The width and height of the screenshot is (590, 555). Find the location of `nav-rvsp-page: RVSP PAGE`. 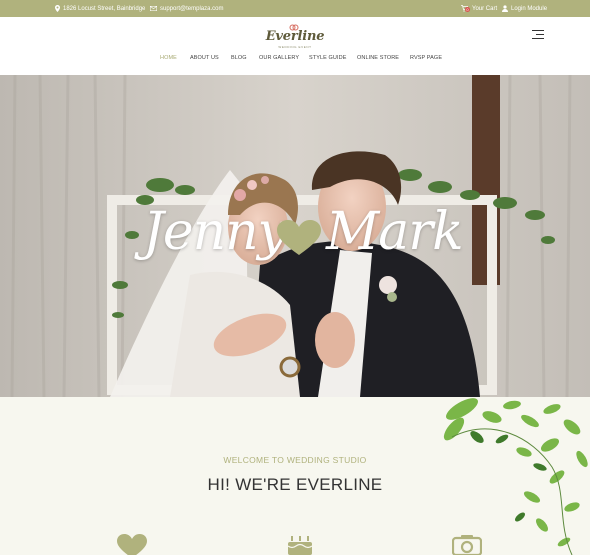

nav-rvsp-page: RVSP PAGE is located at coordinates (426, 58).